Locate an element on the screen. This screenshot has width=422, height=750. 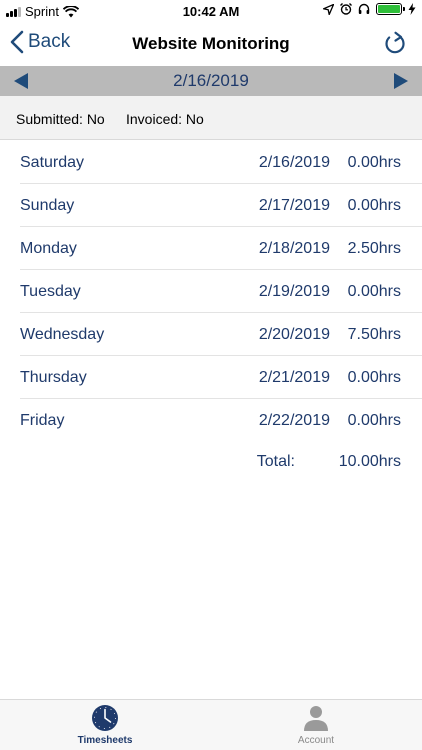
day-date: 2/19/2019 is located at coordinates (294, 291).